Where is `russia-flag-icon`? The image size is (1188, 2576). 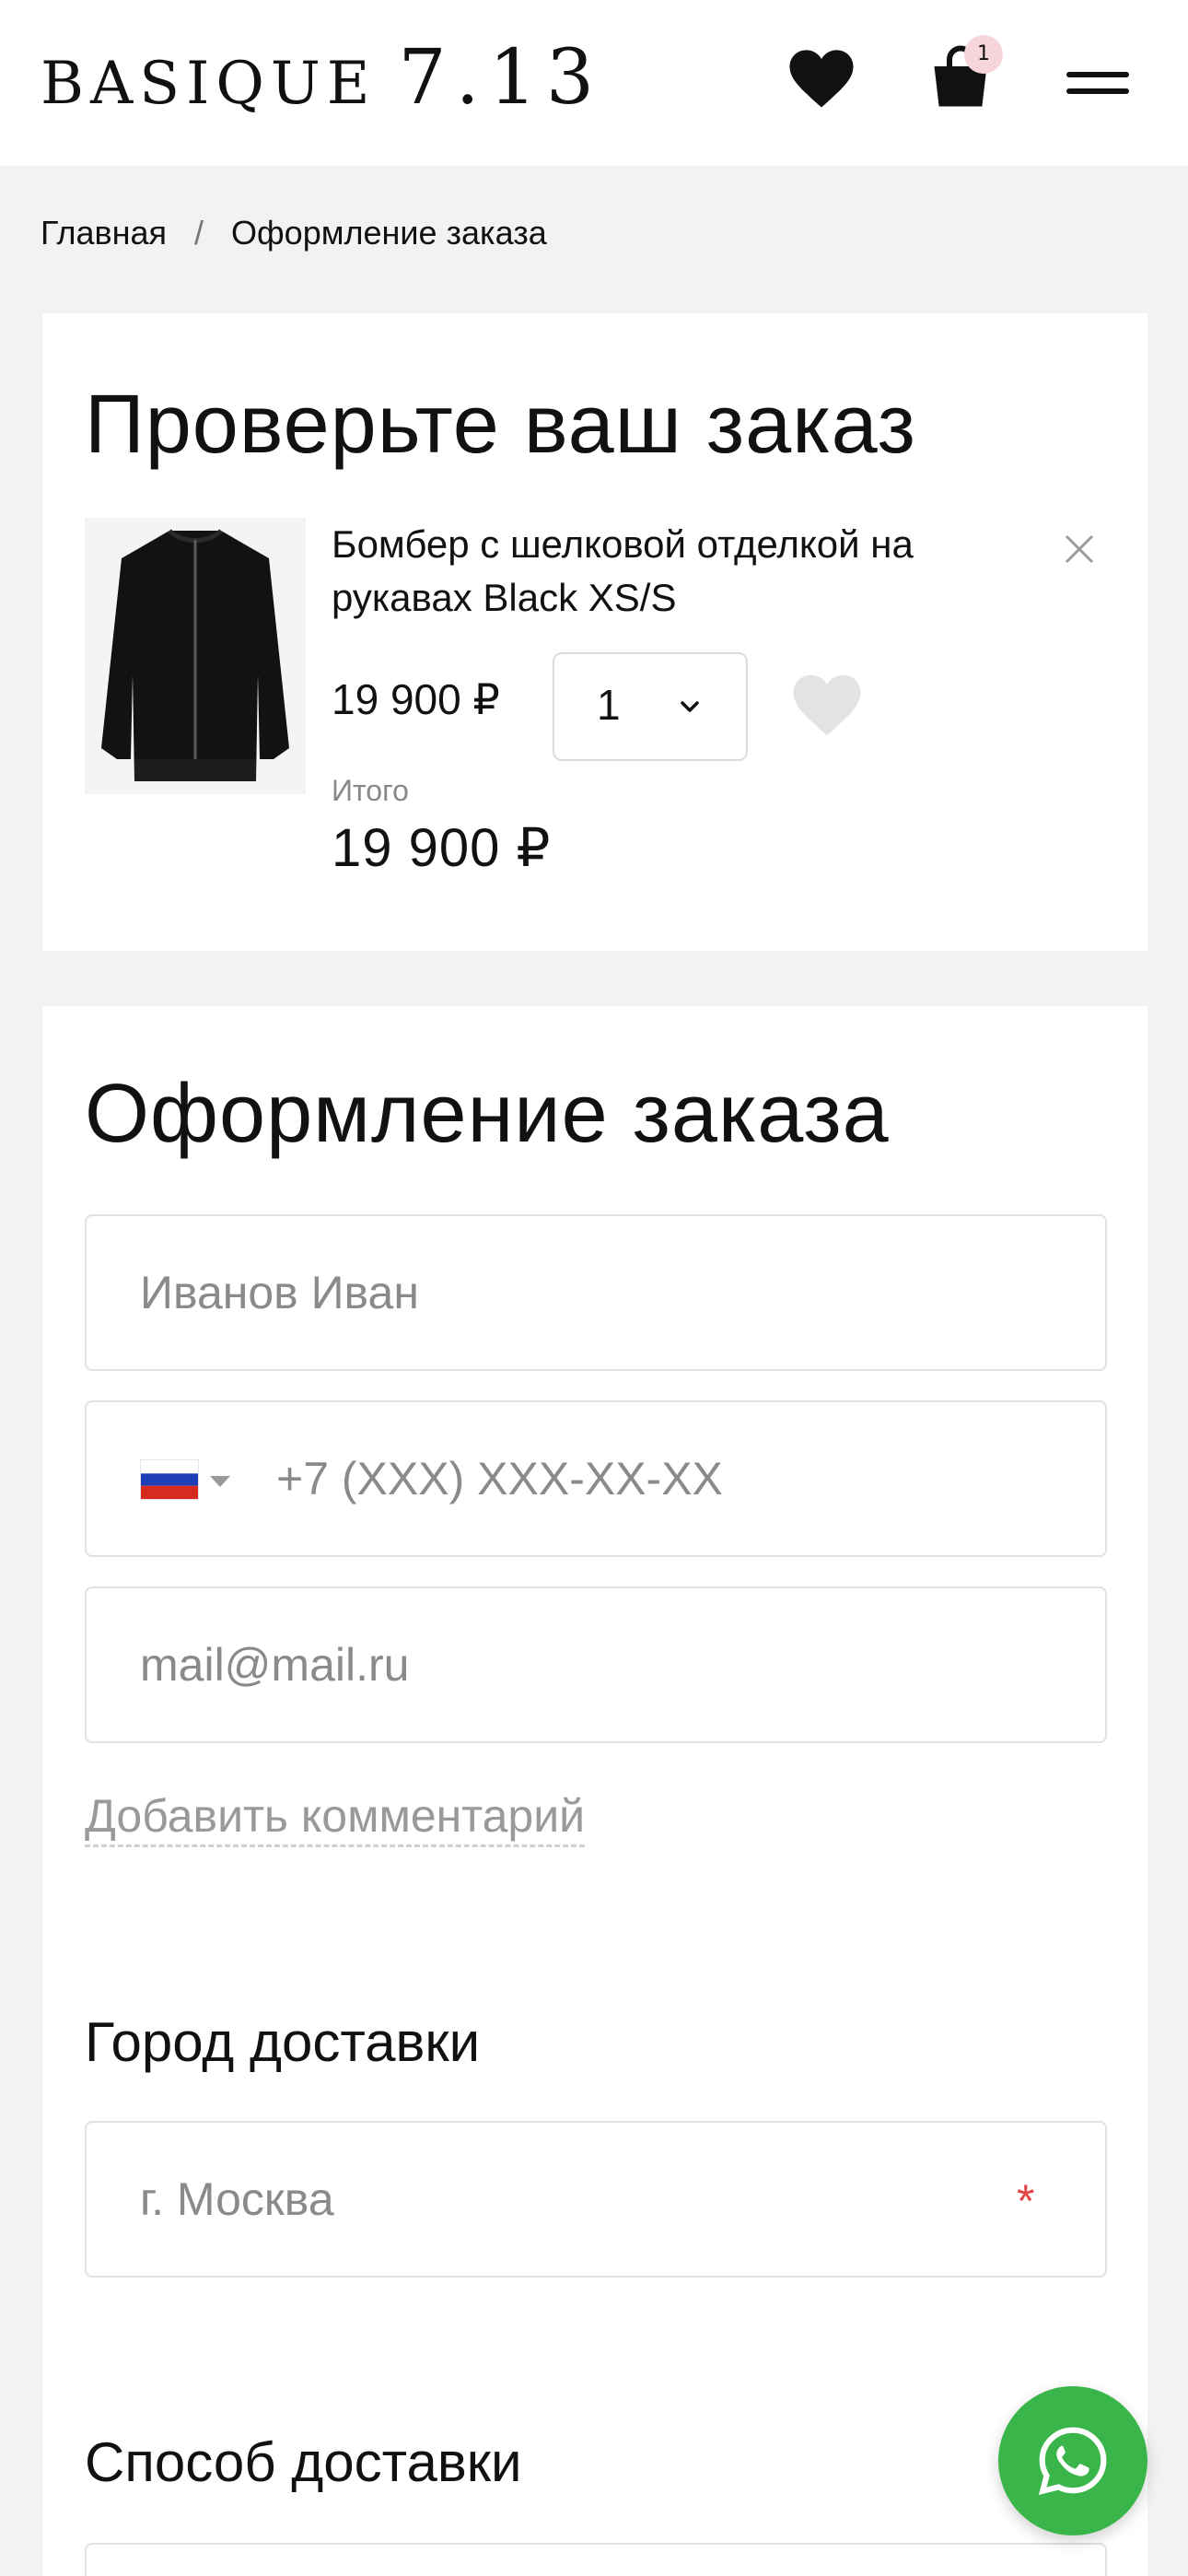 russia-flag-icon is located at coordinates (169, 1479).